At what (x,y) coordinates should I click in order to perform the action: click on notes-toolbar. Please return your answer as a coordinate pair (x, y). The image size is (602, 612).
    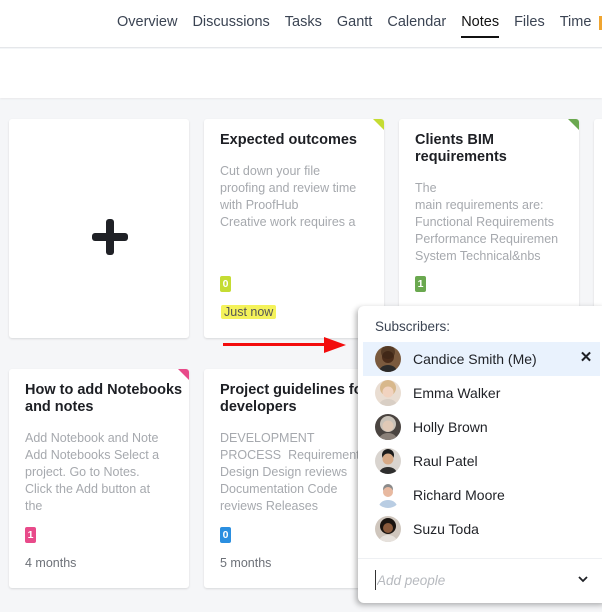
    Looking at the image, I should click on (301, 73).